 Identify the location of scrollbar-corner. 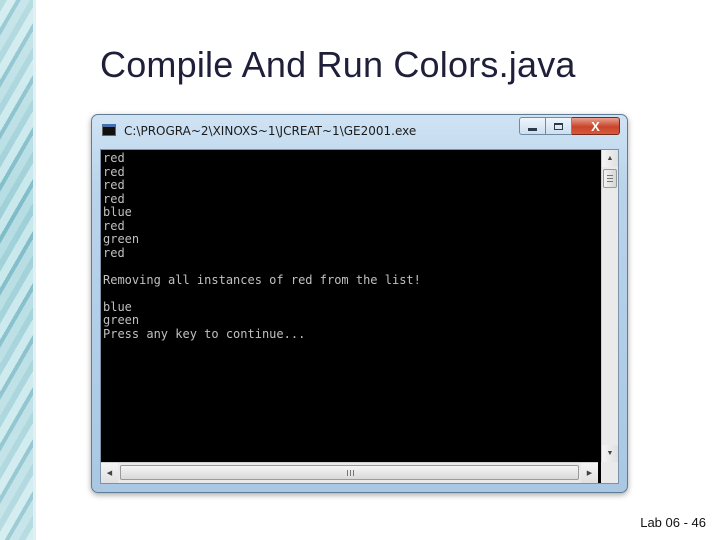
(609, 472).